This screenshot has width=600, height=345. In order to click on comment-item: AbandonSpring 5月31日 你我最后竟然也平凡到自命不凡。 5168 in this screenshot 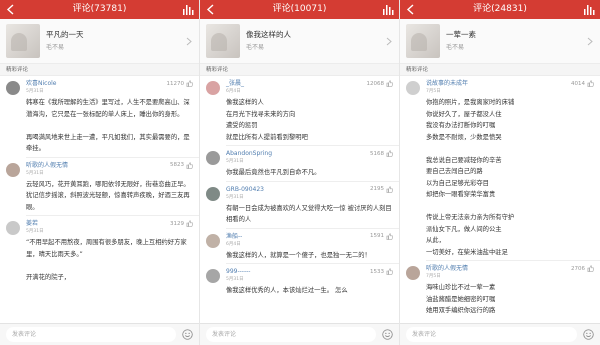, I will do `click(299, 164)`.